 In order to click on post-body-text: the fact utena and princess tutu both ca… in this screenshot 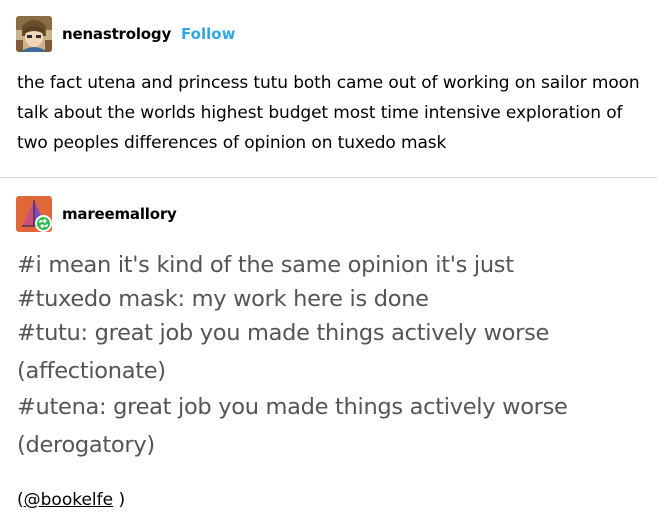, I will do `click(328, 113)`.